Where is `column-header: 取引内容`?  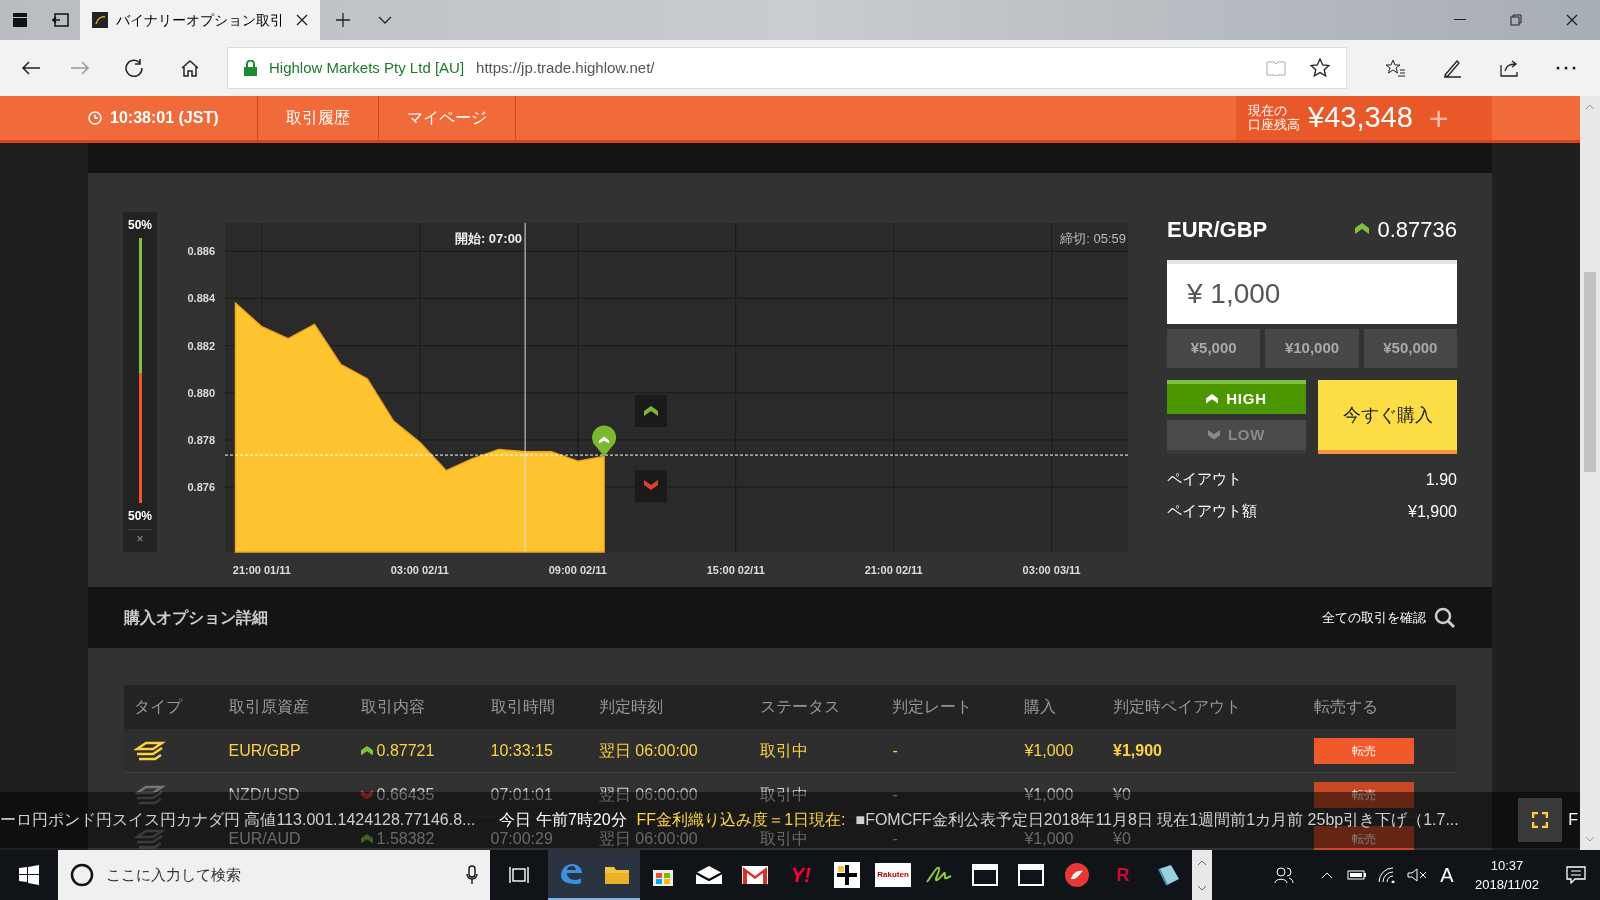
column-header: 取引内容 is located at coordinates (393, 707).